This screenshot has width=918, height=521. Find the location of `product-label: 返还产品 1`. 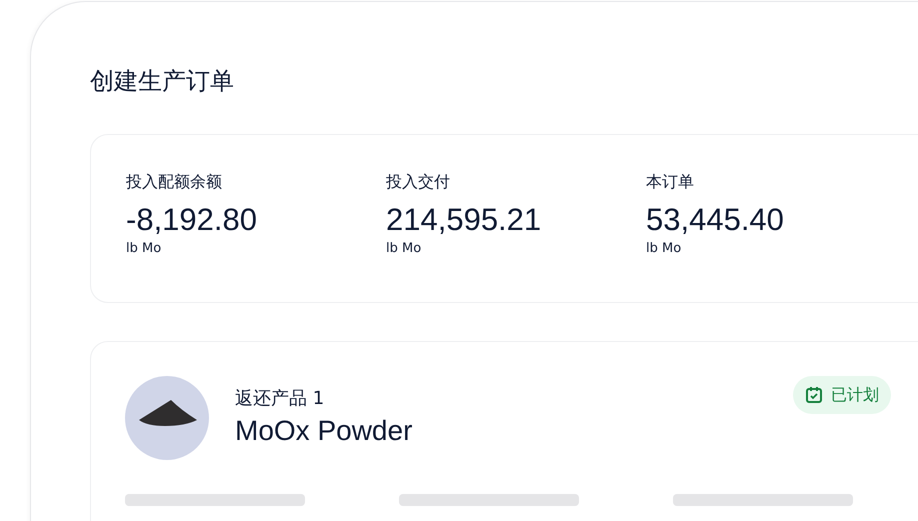

product-label: 返还产品 1 is located at coordinates (280, 399).